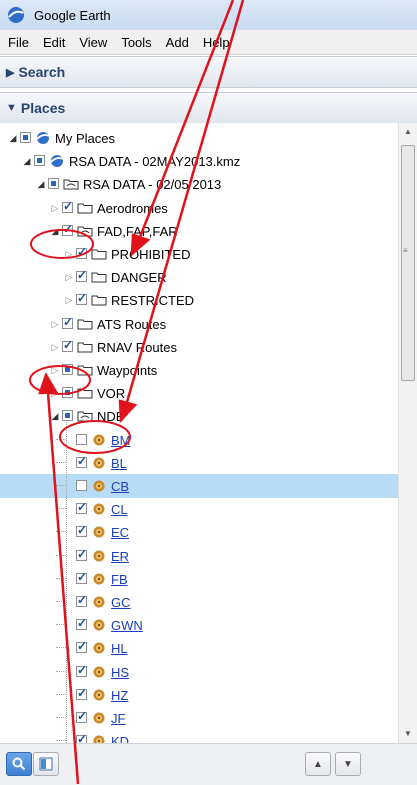  Describe the element at coordinates (120, 738) in the screenshot. I see `tree-item-label: KD` at that location.